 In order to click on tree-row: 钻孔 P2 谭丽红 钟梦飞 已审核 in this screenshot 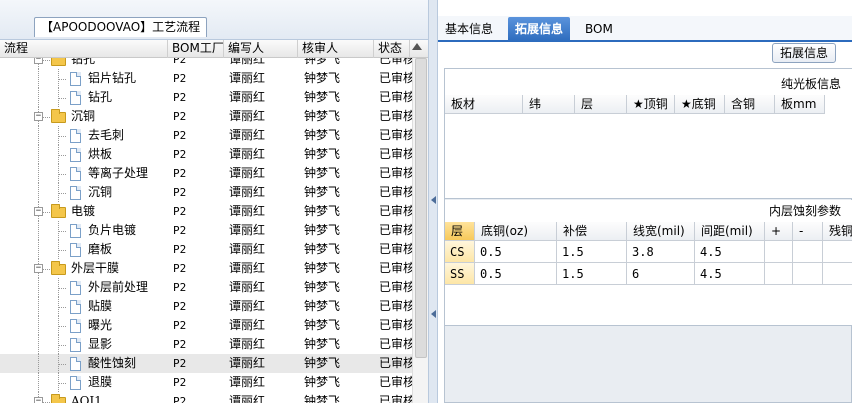, I will do `click(206, 97)`.